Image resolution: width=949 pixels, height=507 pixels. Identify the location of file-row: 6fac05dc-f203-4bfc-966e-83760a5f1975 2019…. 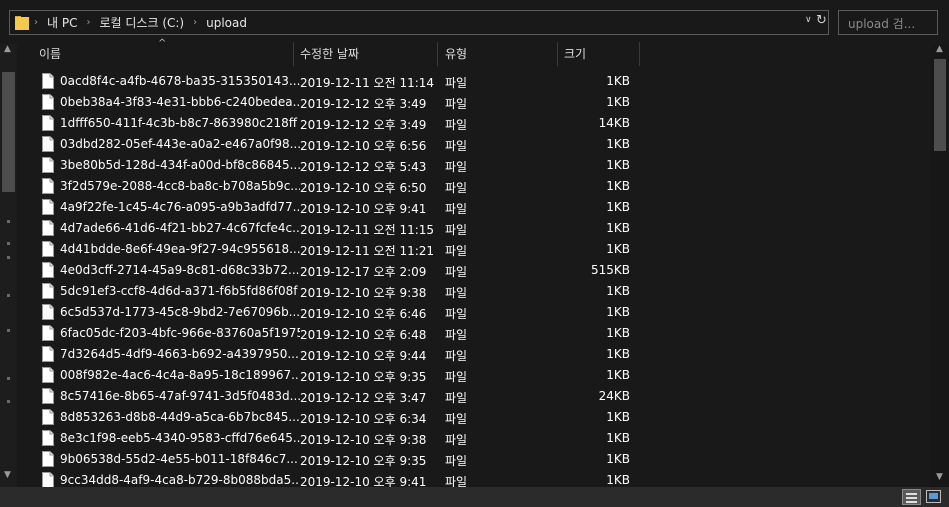
(474, 333).